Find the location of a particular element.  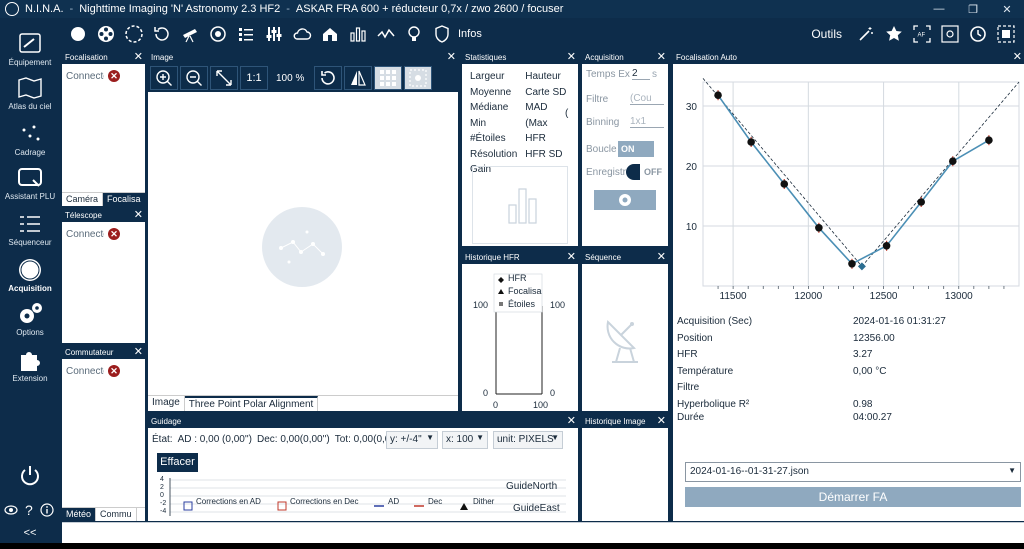

zoom-in-icon is located at coordinates (164, 78).